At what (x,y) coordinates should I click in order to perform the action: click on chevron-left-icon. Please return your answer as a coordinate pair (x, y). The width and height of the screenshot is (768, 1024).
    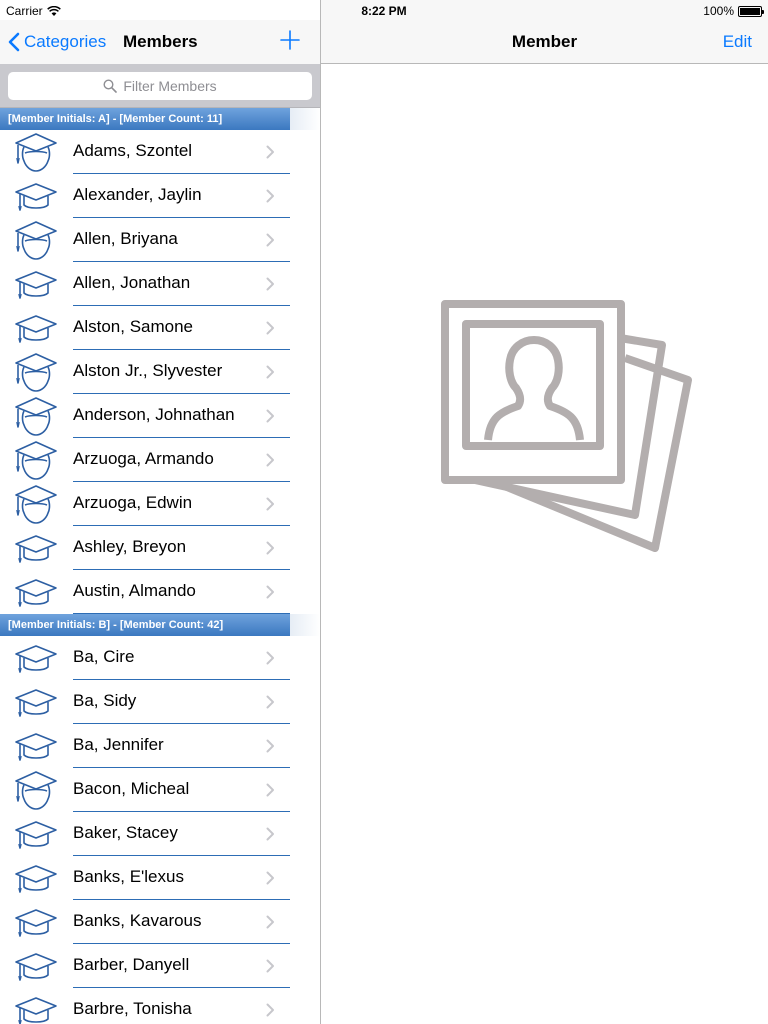
    Looking at the image, I should click on (14, 42).